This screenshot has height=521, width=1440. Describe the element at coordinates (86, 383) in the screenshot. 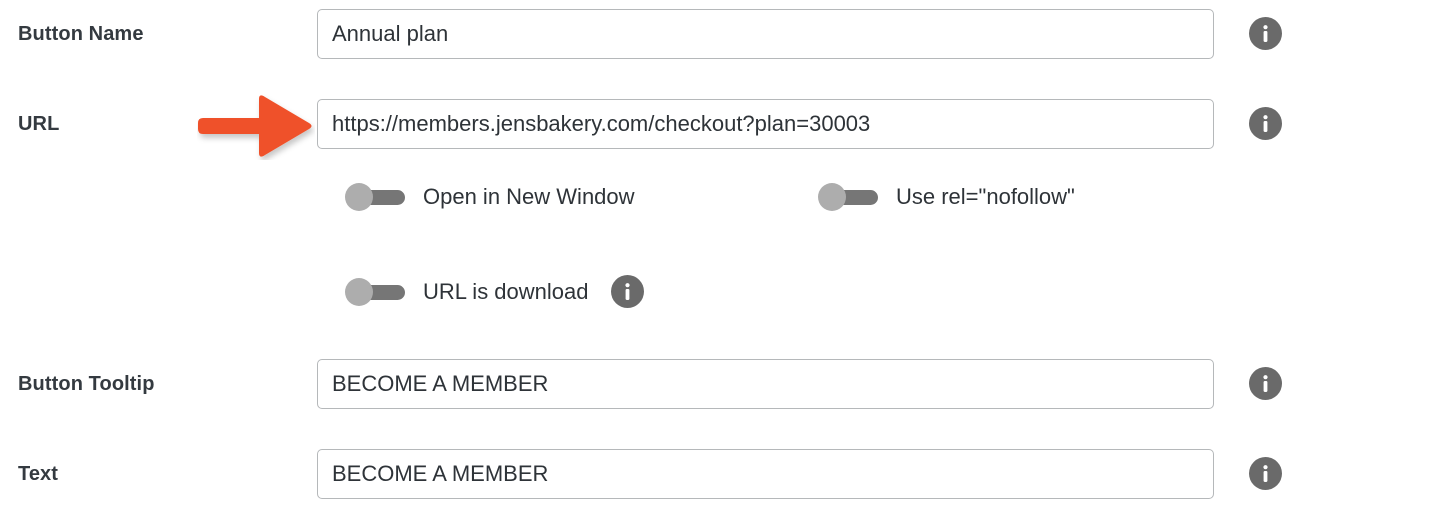

I see `label-button-tooltip: Button Tooltip` at that location.